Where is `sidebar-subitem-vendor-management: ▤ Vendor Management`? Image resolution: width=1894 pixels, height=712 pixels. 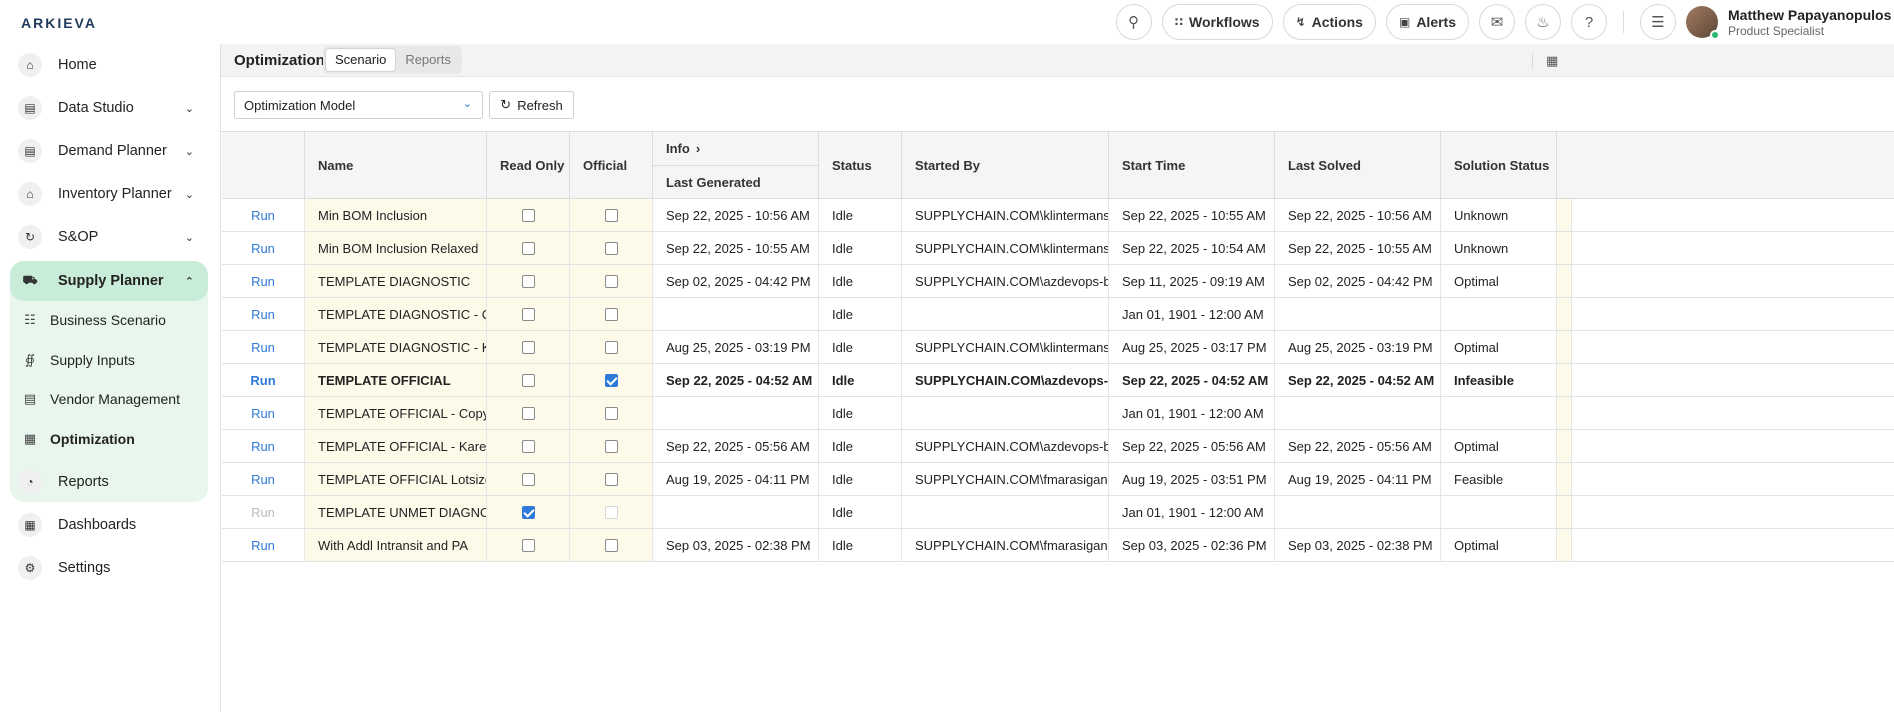
sidebar-subitem-vendor-management: ▤ Vendor Management is located at coordinates (109, 399).